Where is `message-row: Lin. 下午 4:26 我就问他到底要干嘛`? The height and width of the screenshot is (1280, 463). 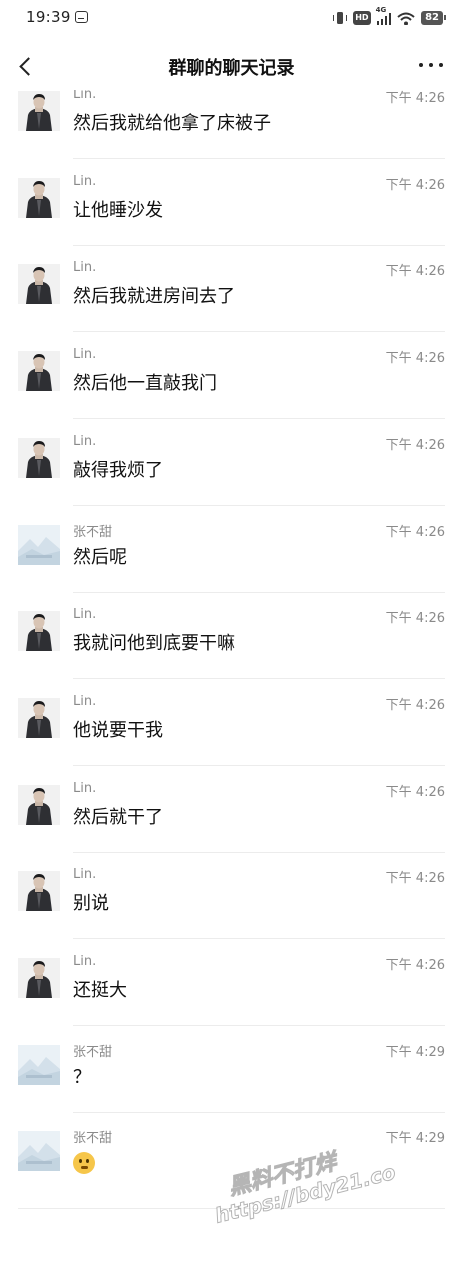
message-row: Lin. 下午 4:26 我就问他到底要干嘛 is located at coordinates (231, 650).